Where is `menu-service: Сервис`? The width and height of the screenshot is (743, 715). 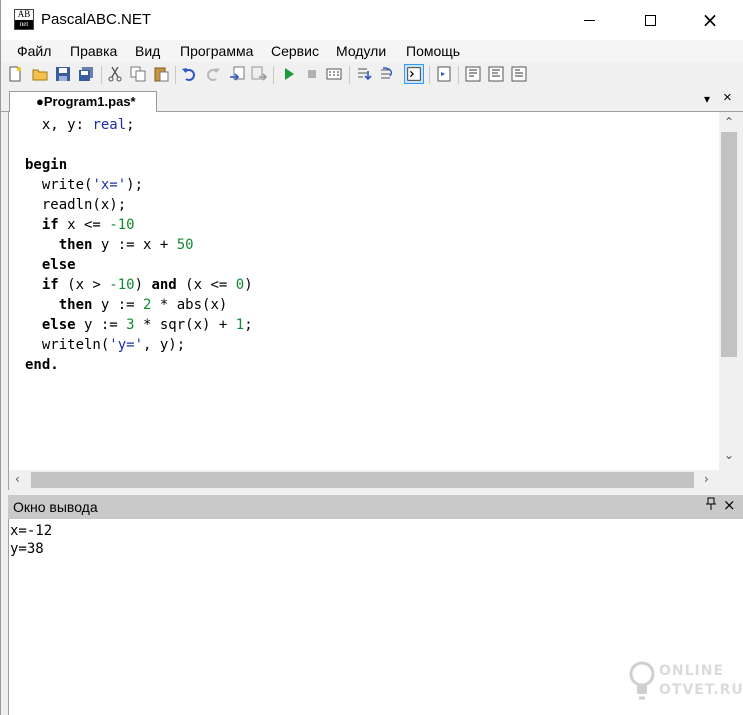 menu-service: Сервис is located at coordinates (295, 51).